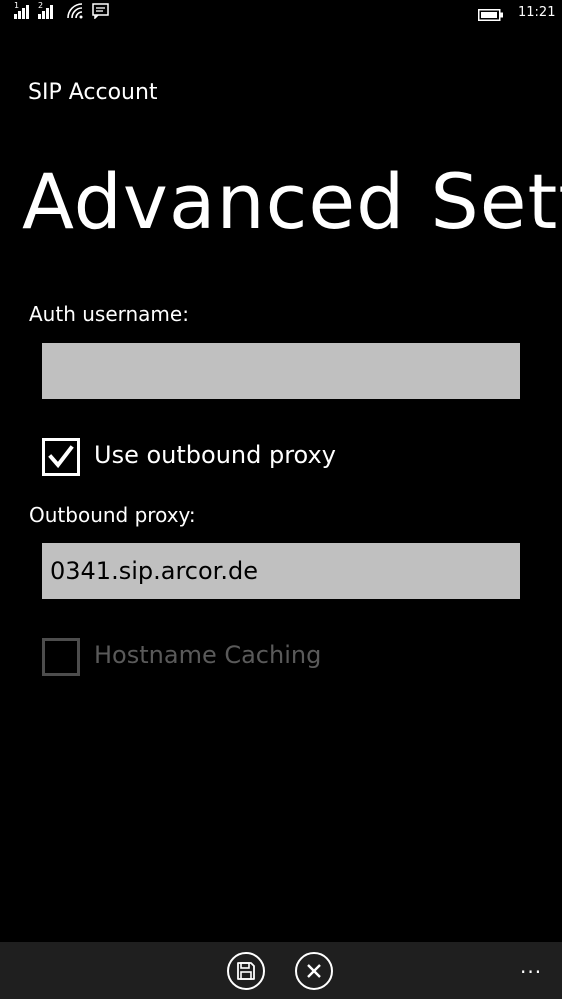  Describe the element at coordinates (101, 13) in the screenshot. I see `message-icon` at that location.